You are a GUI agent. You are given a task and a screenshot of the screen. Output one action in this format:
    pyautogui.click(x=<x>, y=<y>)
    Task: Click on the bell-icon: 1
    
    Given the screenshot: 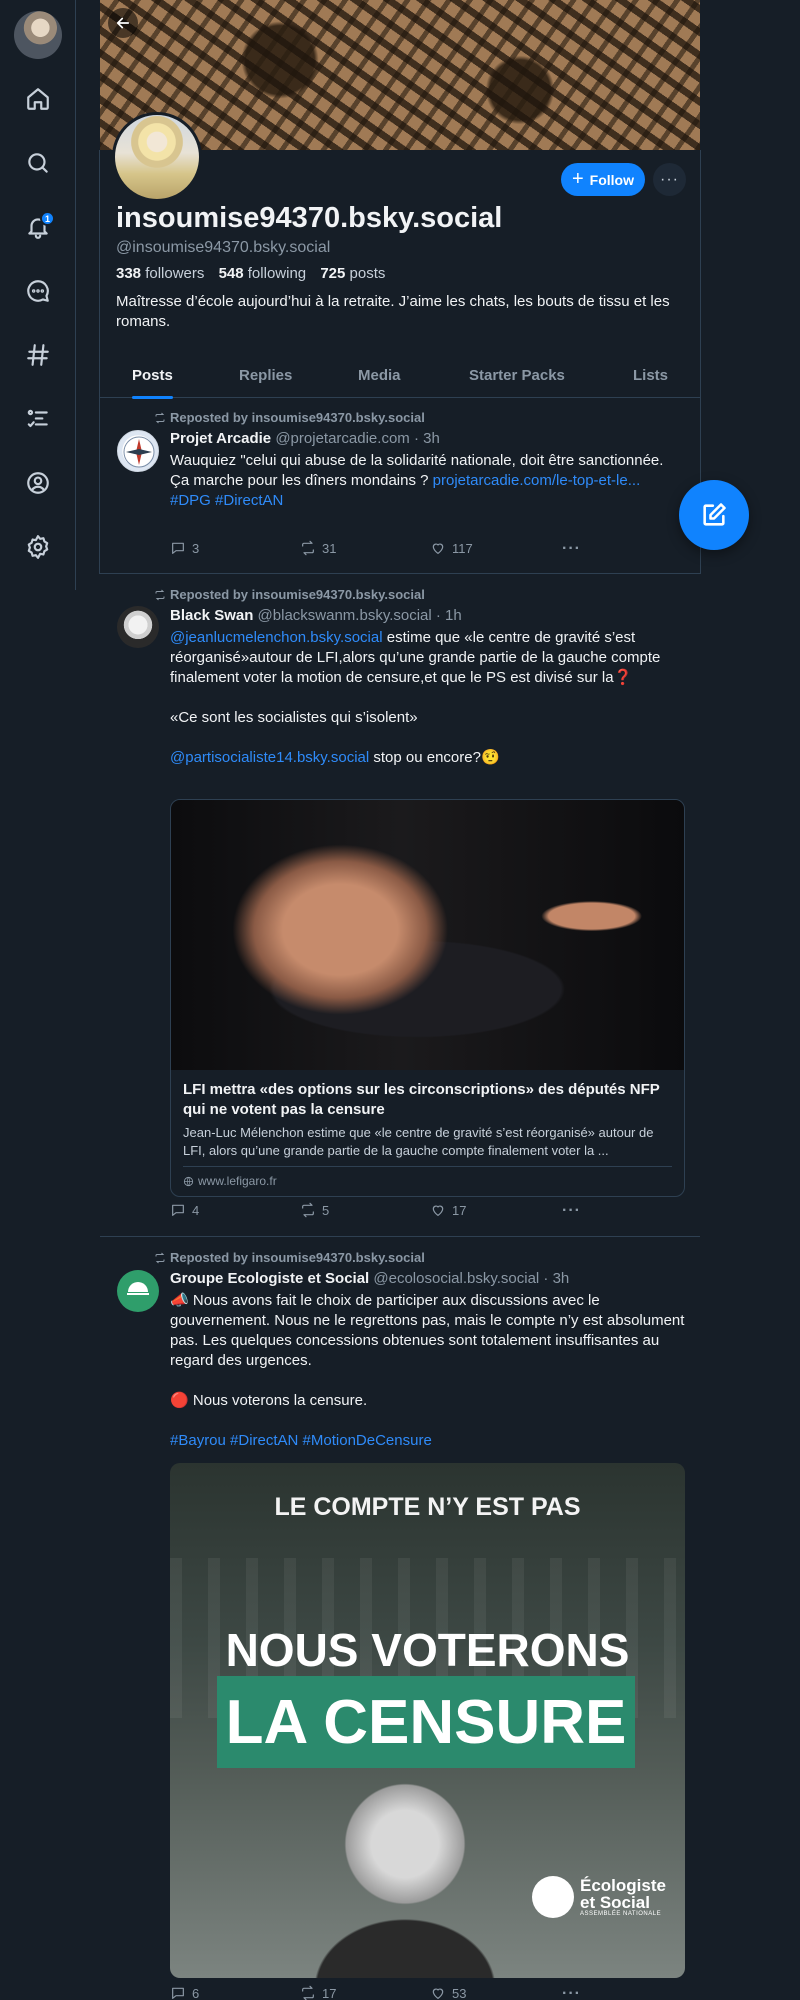 What is the action you would take?
    pyautogui.click(x=38, y=227)
    